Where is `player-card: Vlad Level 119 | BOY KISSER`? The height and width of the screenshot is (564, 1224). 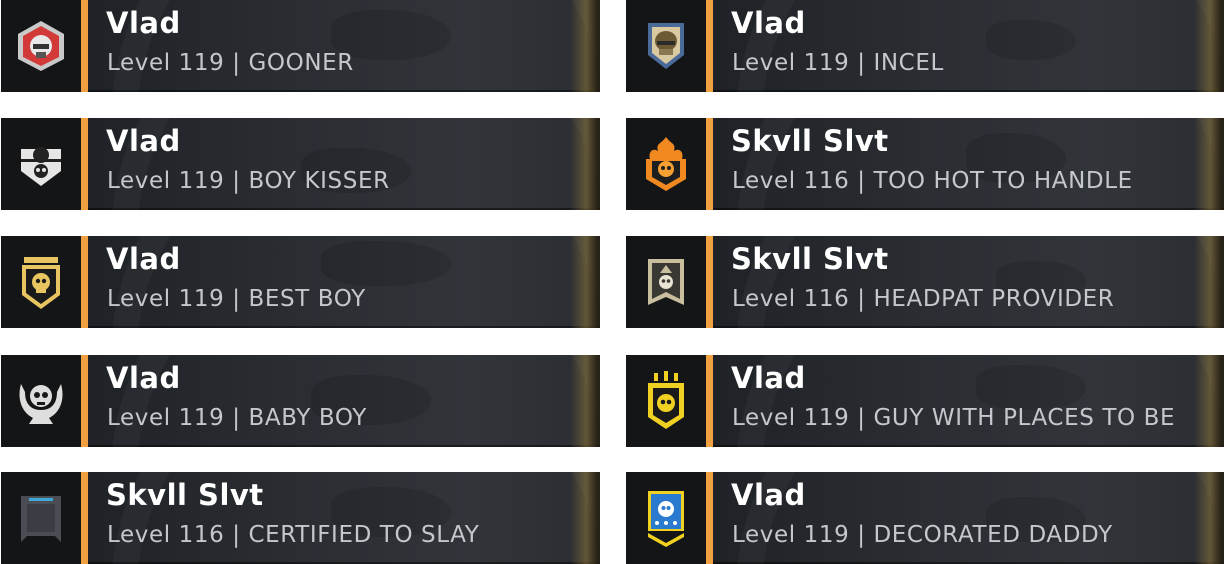
player-card: Vlad Level 119 | BOY KISSER is located at coordinates (300, 164).